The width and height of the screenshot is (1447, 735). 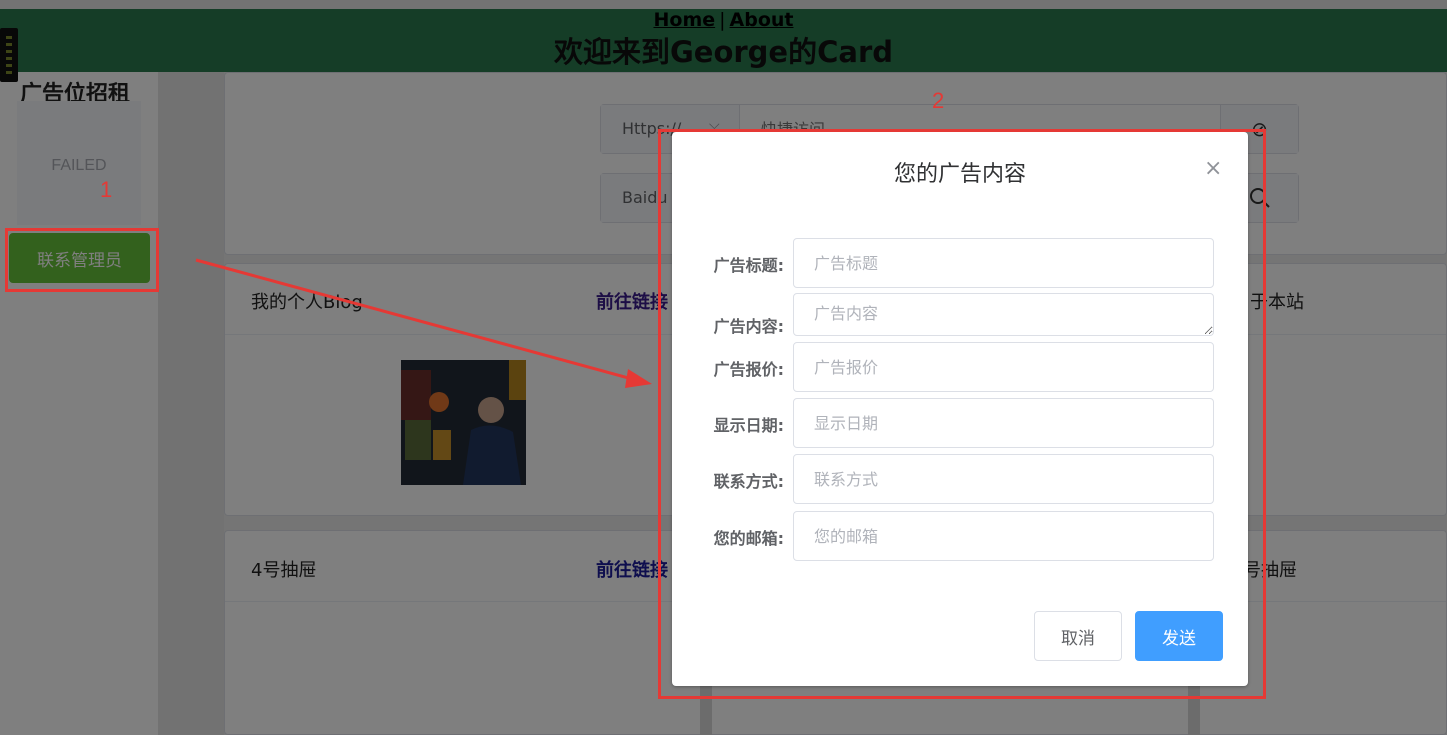 What do you see at coordinates (106, 189) in the screenshot?
I see `annotation-label-1: 1` at bounding box center [106, 189].